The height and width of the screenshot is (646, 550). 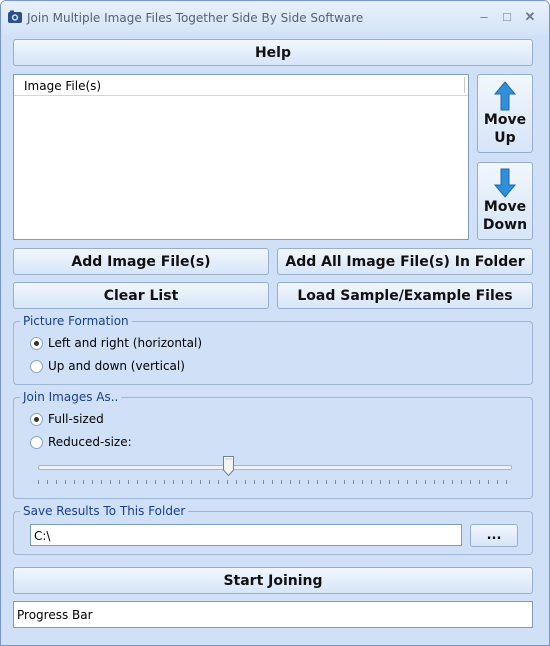 What do you see at coordinates (505, 137) in the screenshot?
I see `move-up-label-line: Up` at bounding box center [505, 137].